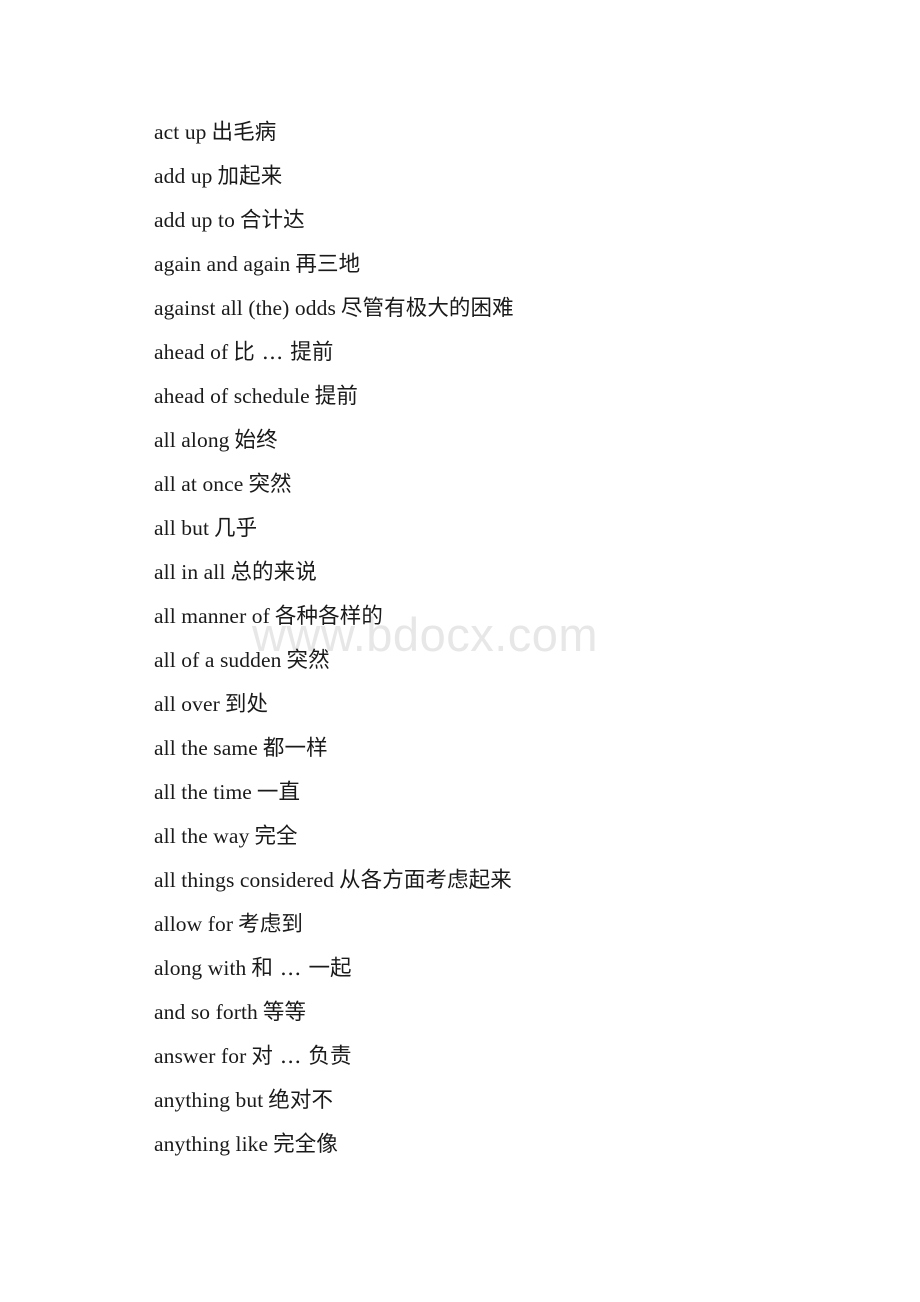 Image resolution: width=920 pixels, height=1302 pixels. What do you see at coordinates (194, 220) in the screenshot?
I see `entry-english: add up to` at bounding box center [194, 220].